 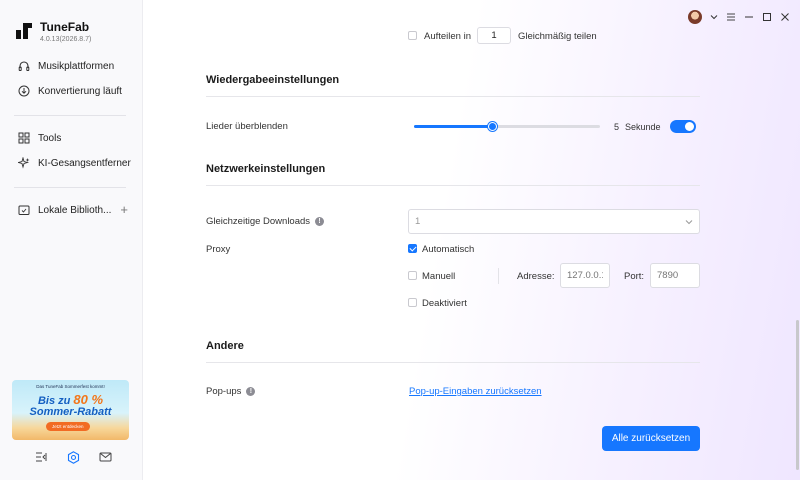 What do you see at coordinates (651, 438) in the screenshot?
I see `reset-all-button: Alle zurücksetzen` at bounding box center [651, 438].